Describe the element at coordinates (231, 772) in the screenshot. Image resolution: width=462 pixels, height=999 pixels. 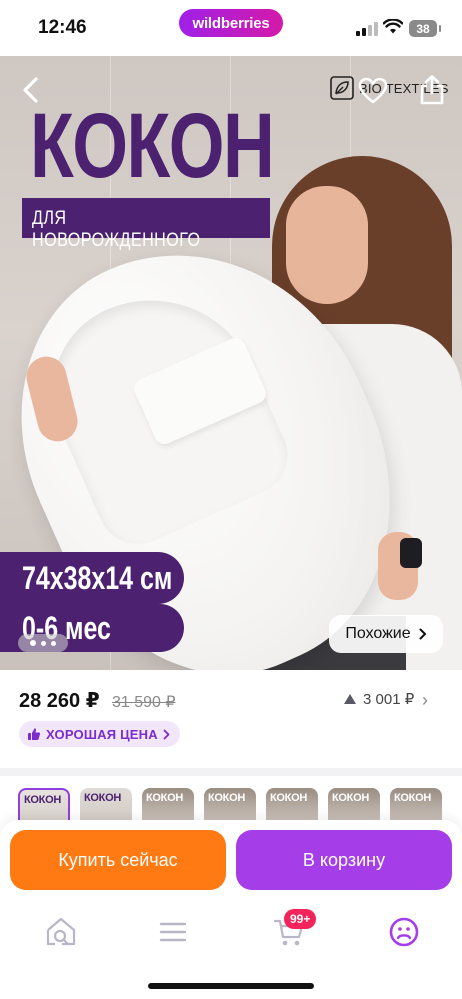
I see `section-divider` at that location.